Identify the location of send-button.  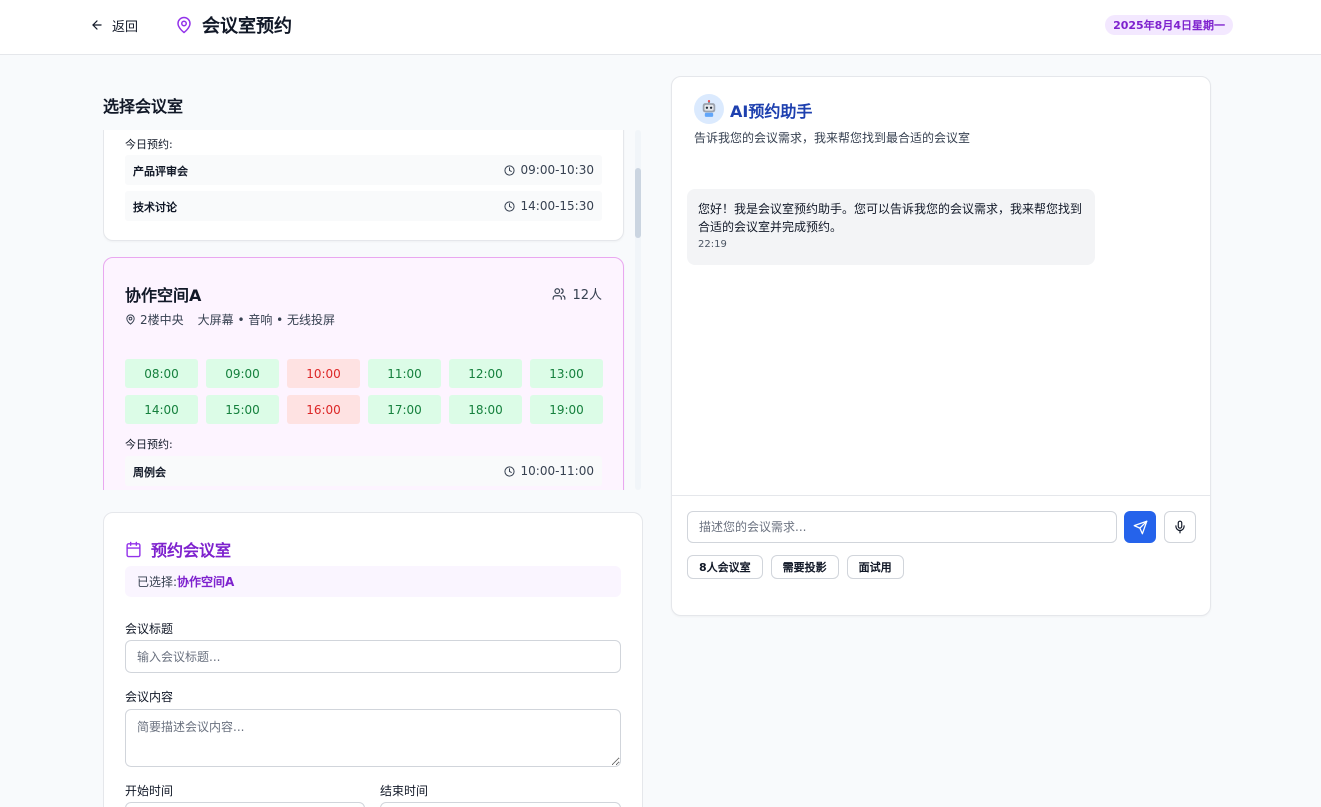
(1140, 527).